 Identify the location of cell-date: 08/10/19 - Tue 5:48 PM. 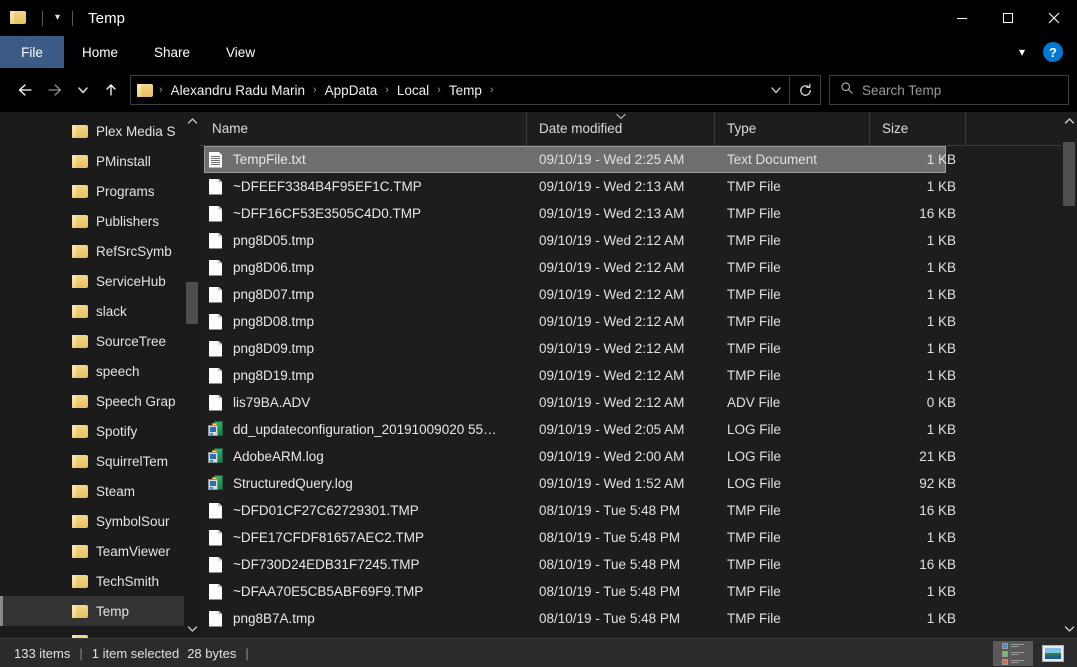
(610, 618).